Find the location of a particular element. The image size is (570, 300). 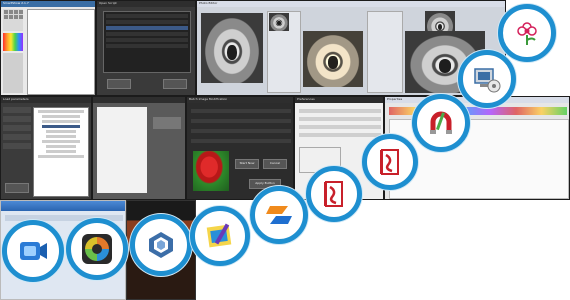

hexagon-frame-icon is located at coordinates (161, 245).